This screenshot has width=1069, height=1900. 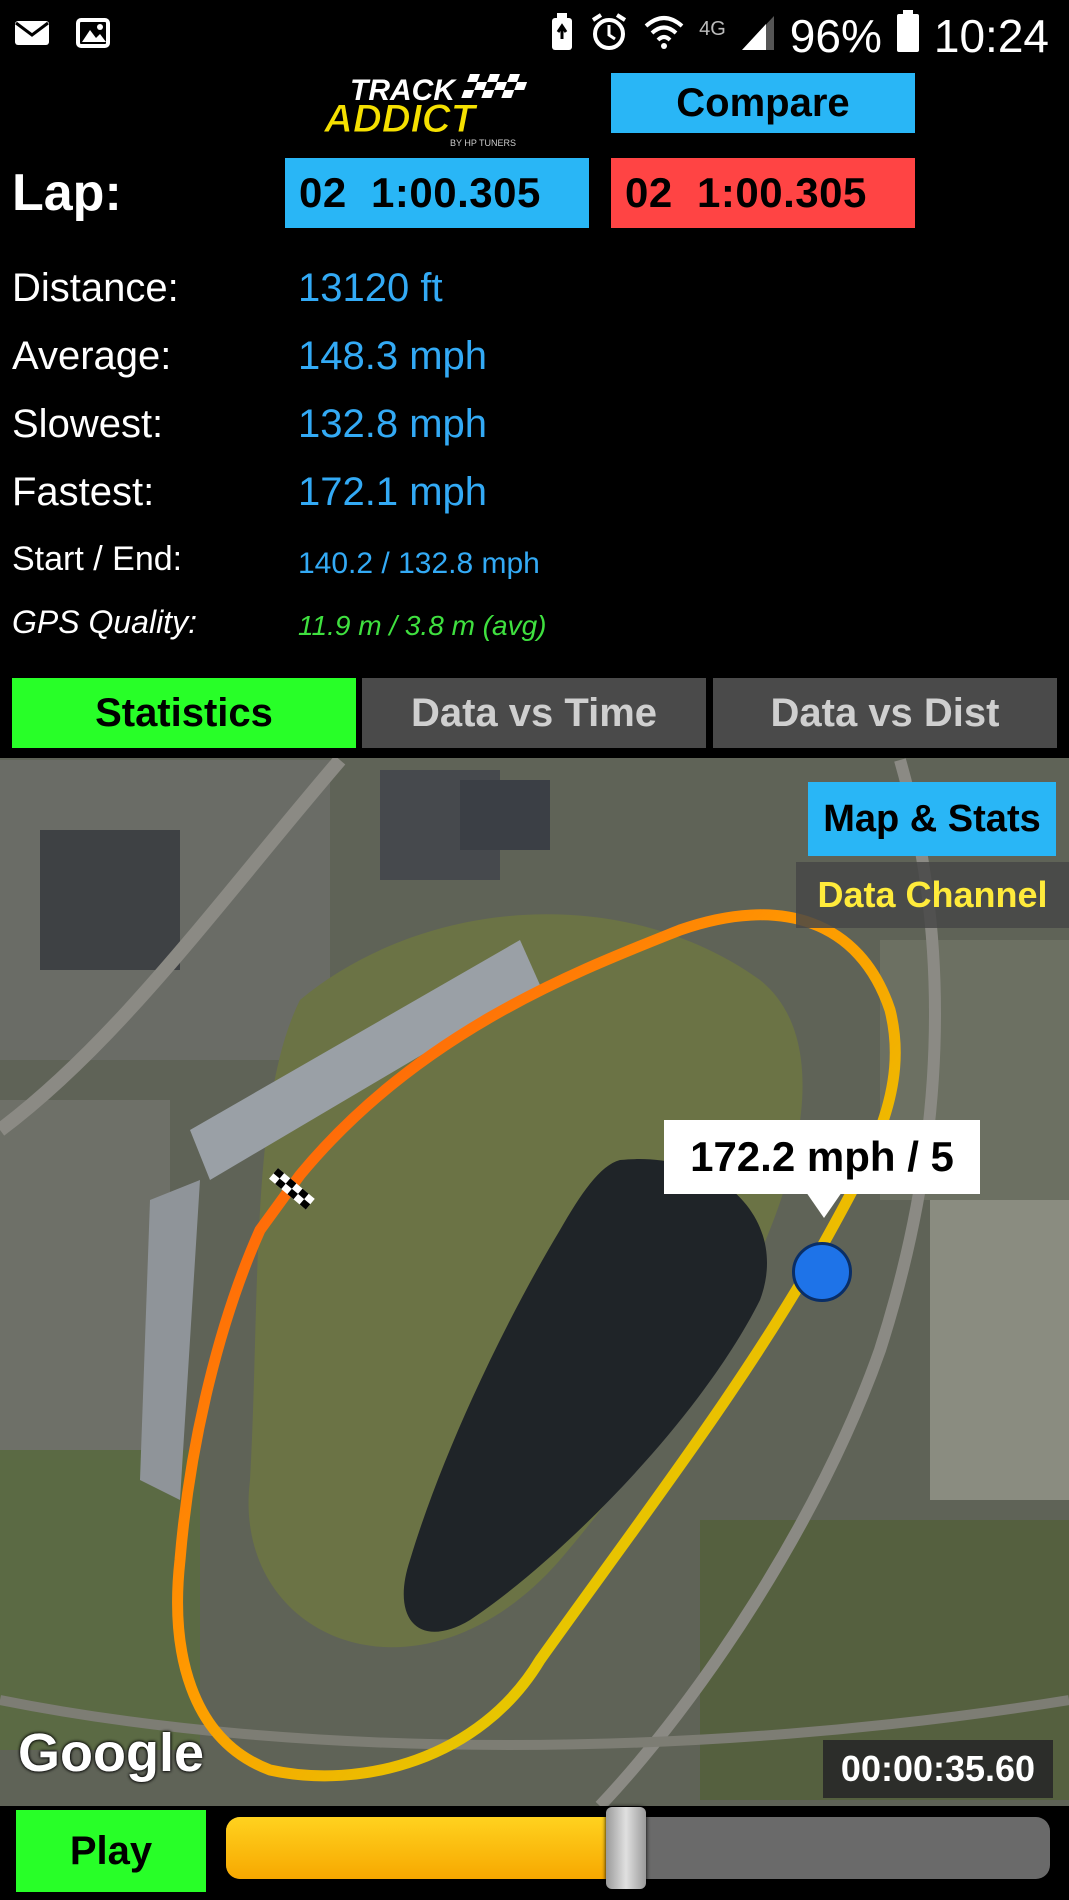 What do you see at coordinates (62, 35) in the screenshot?
I see `status-left-icons` at bounding box center [62, 35].